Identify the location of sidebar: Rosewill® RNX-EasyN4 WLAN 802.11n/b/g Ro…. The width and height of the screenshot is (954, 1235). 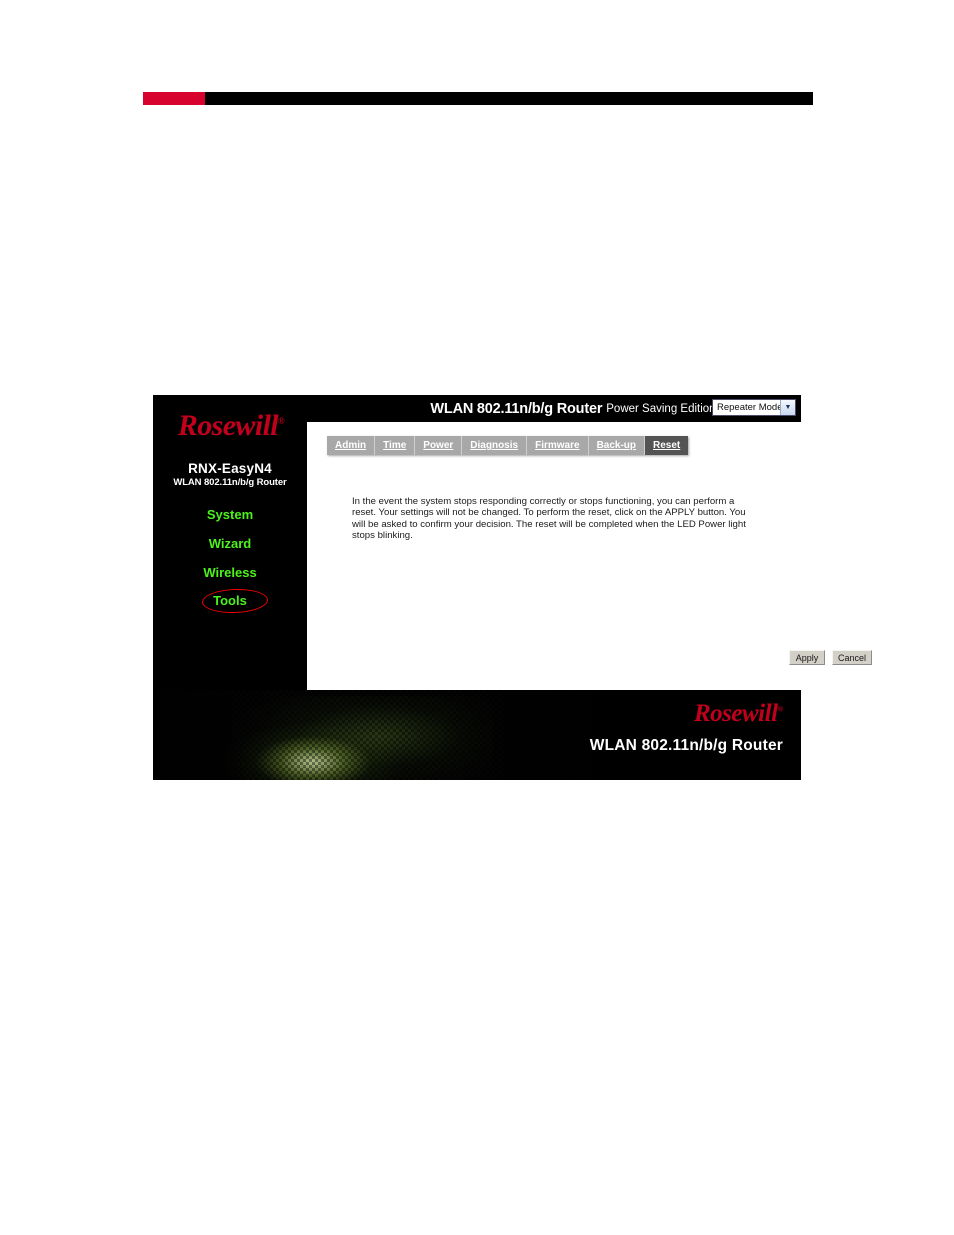
(230, 545).